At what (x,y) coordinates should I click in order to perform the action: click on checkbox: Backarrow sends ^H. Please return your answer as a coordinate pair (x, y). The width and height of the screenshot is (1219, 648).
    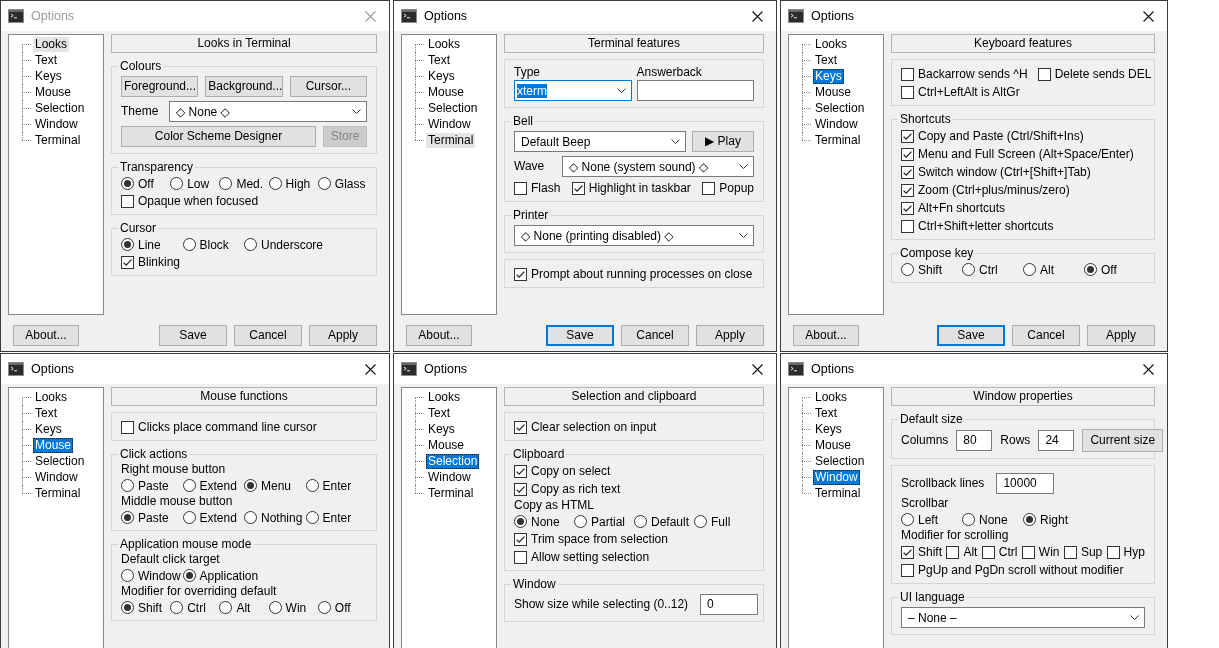
    Looking at the image, I should click on (964, 74).